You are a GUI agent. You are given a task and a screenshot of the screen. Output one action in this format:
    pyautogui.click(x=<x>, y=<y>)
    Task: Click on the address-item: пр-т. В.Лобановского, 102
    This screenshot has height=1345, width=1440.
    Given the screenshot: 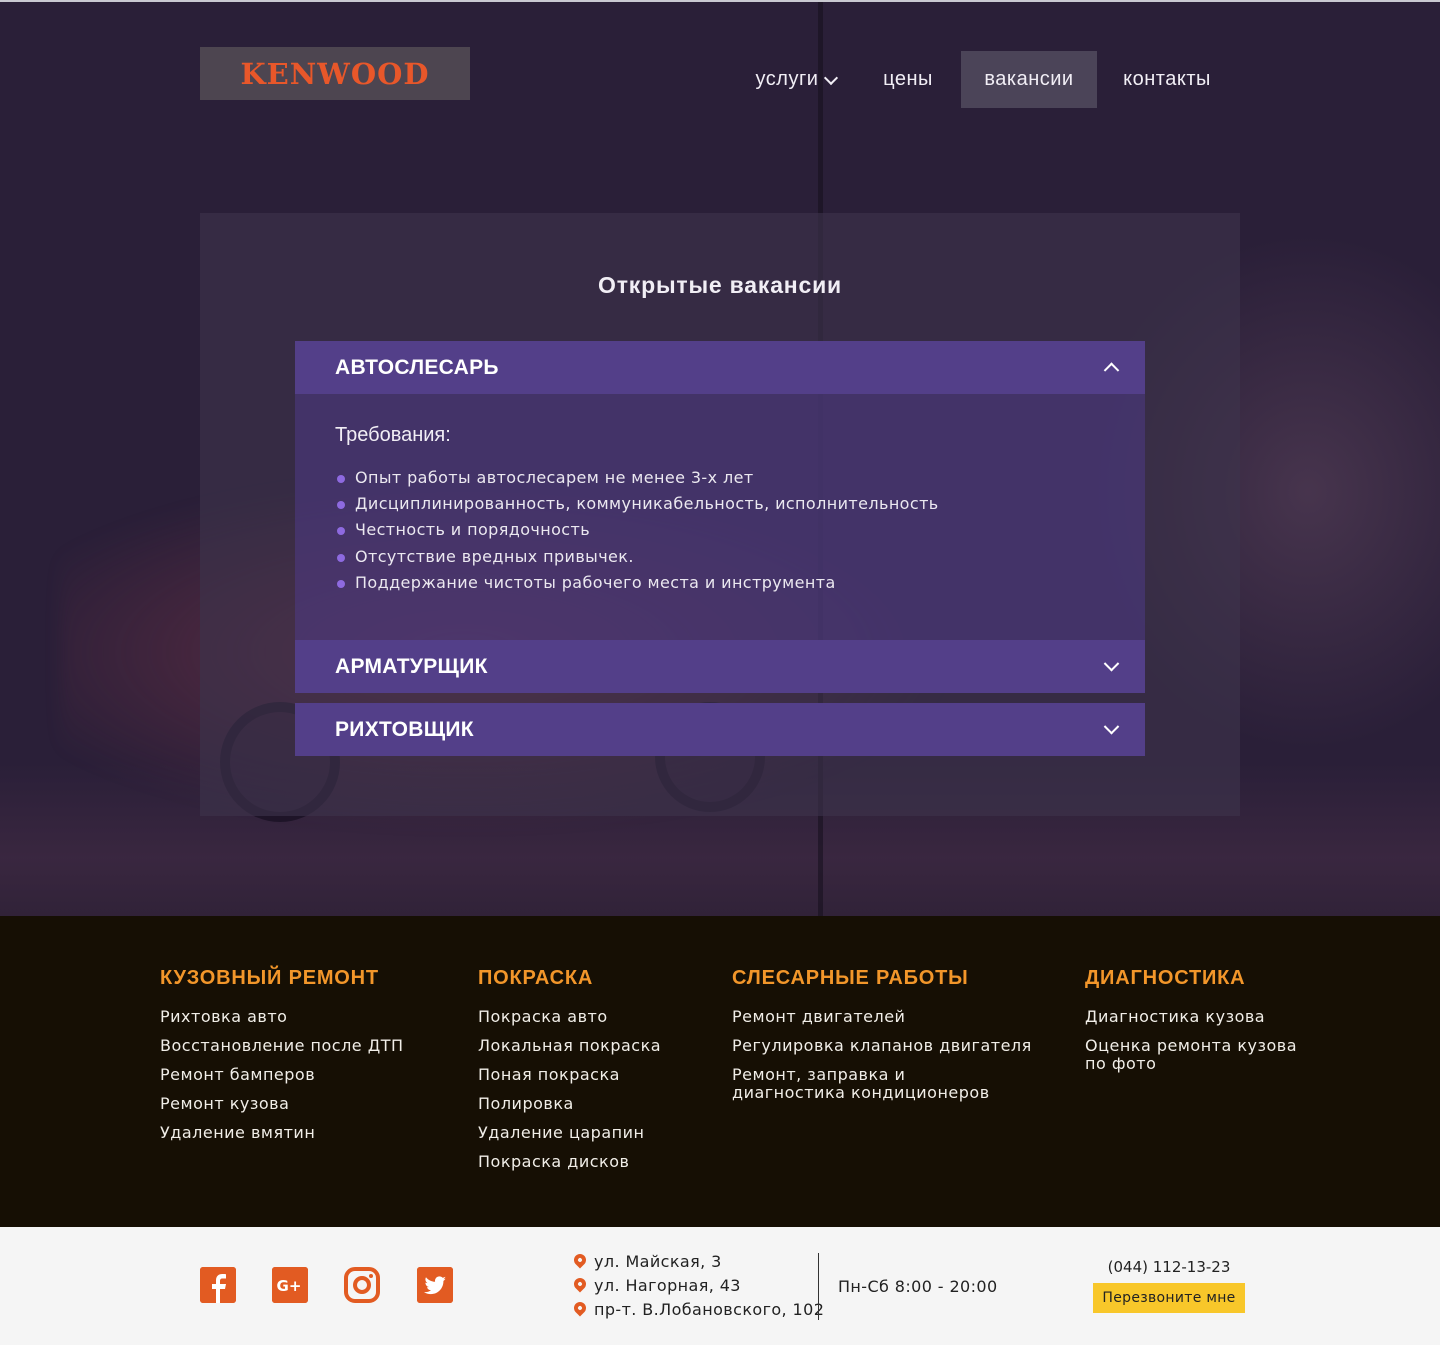 What is the action you would take?
    pyautogui.click(x=698, y=1311)
    